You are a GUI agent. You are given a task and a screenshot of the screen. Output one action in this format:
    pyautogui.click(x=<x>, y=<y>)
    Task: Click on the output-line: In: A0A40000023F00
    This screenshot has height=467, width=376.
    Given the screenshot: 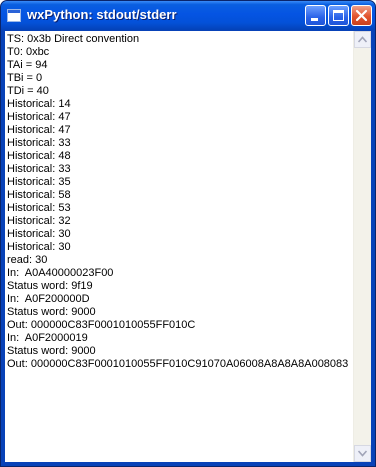 What is the action you would take?
    pyautogui.click(x=60, y=273)
    